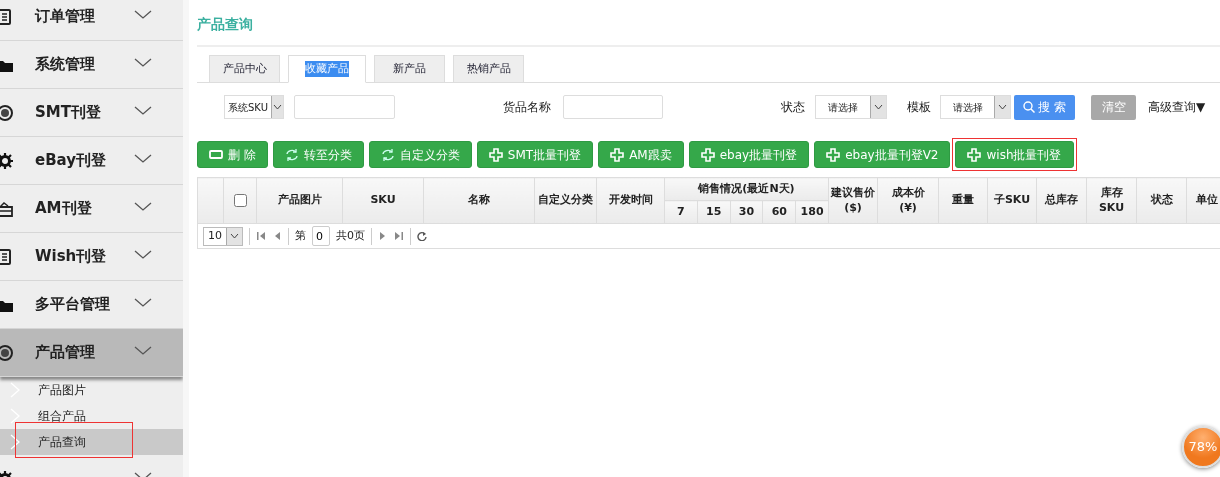  Describe the element at coordinates (254, 107) in the screenshot. I see `sku-type-select: 系统SKU` at that location.